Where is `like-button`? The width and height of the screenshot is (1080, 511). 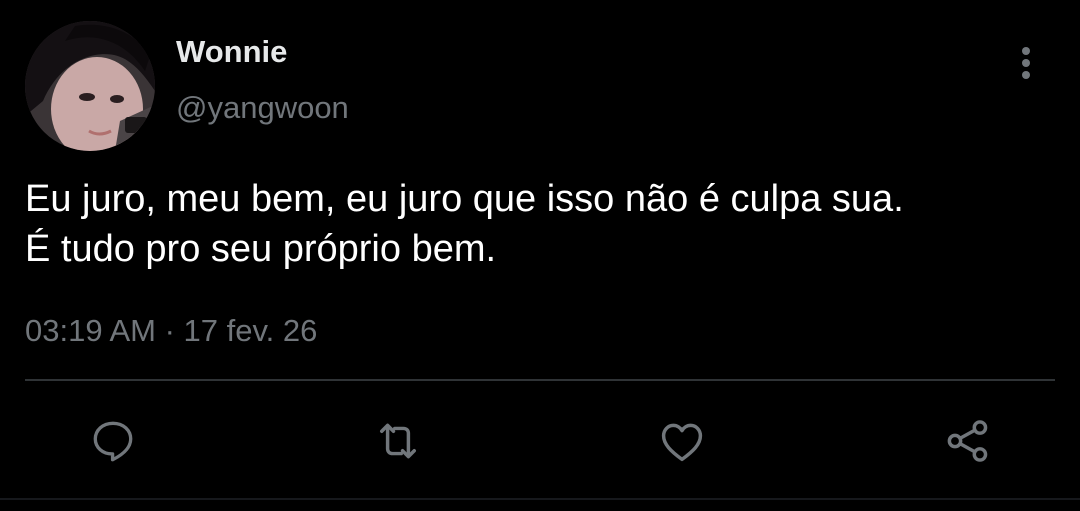 like-button is located at coordinates (682, 441).